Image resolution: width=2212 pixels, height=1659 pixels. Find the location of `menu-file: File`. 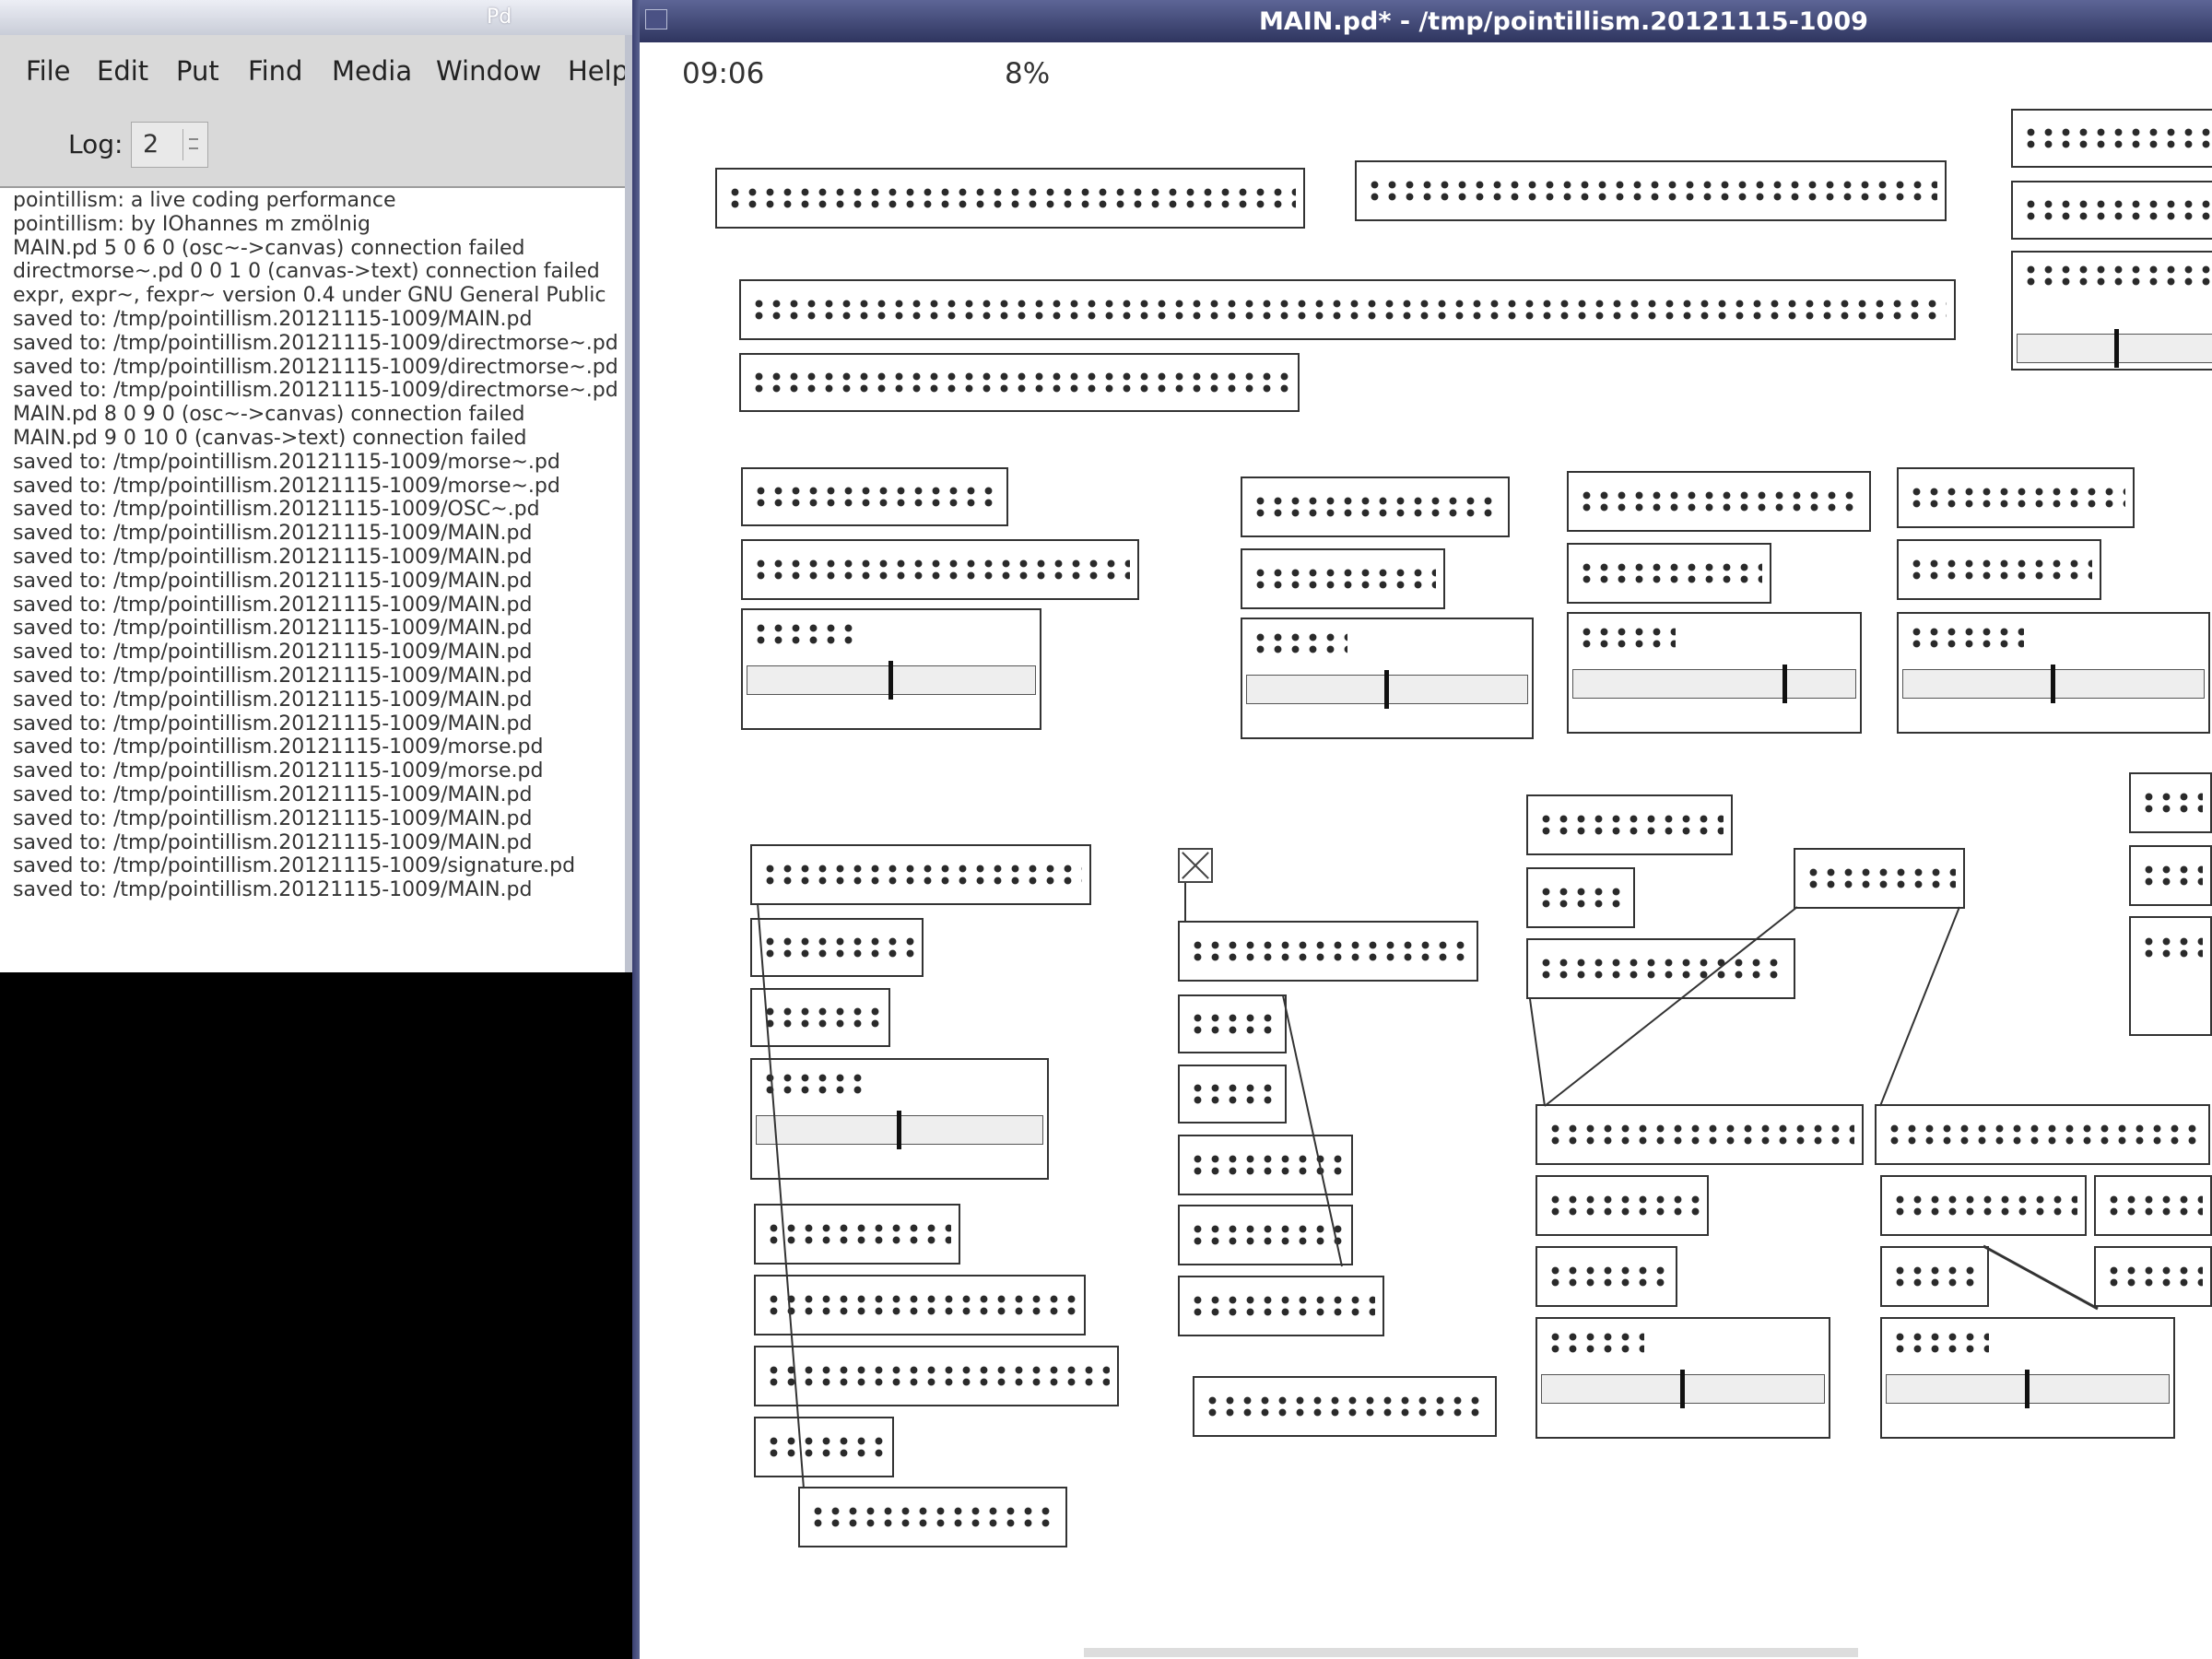

menu-file: File is located at coordinates (48, 71).